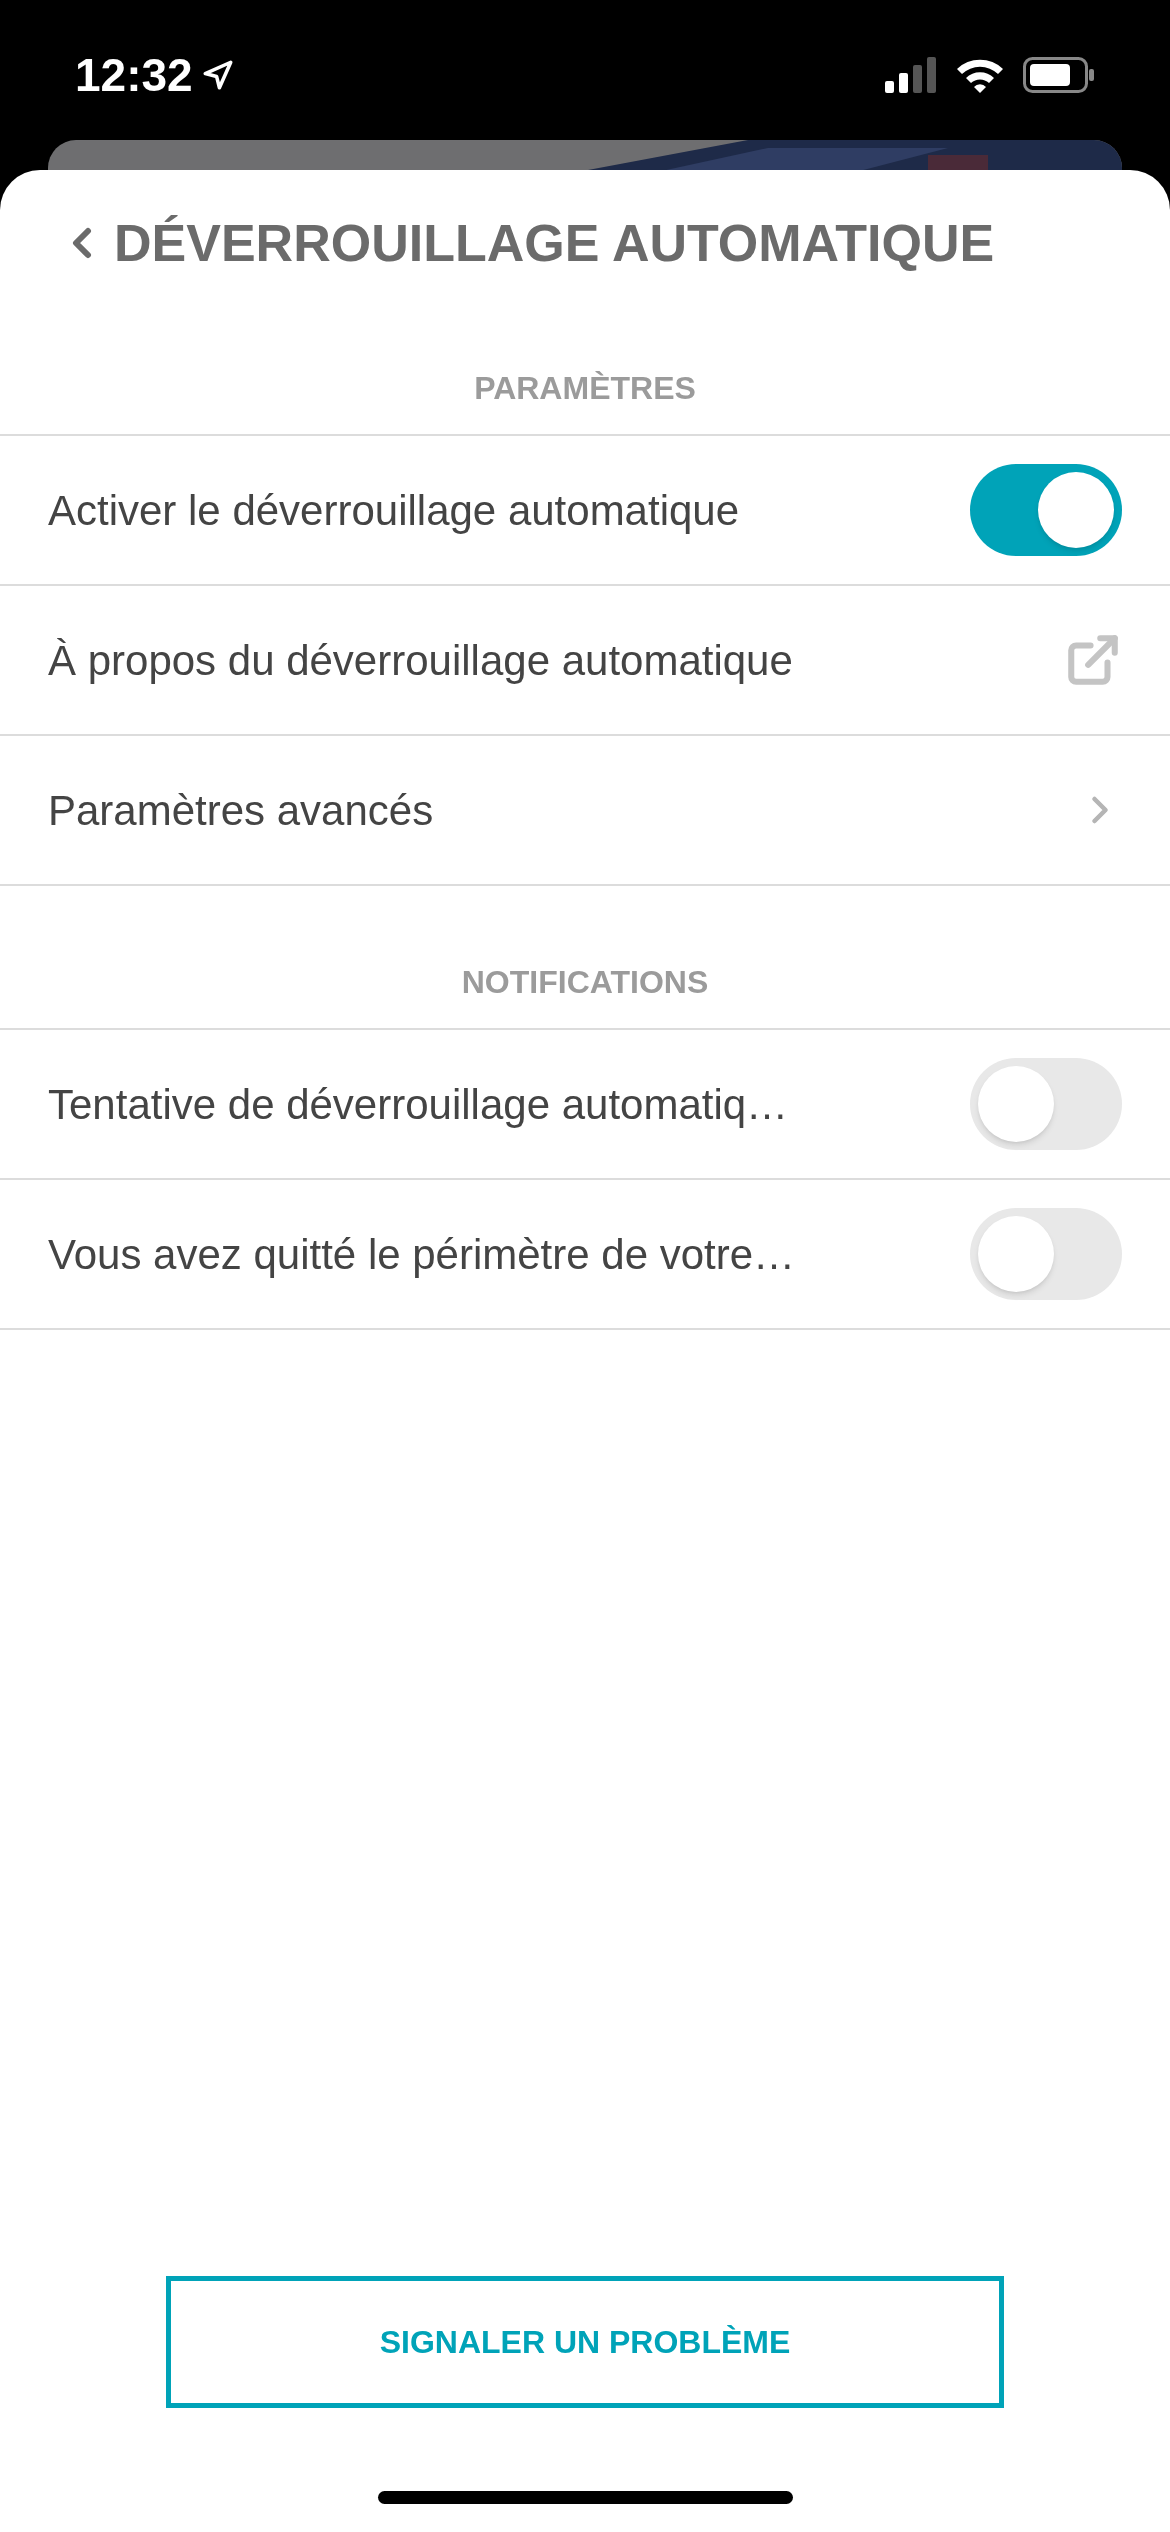 The width and height of the screenshot is (1170, 2532). What do you see at coordinates (980, 75) in the screenshot?
I see `wifi-icon` at bounding box center [980, 75].